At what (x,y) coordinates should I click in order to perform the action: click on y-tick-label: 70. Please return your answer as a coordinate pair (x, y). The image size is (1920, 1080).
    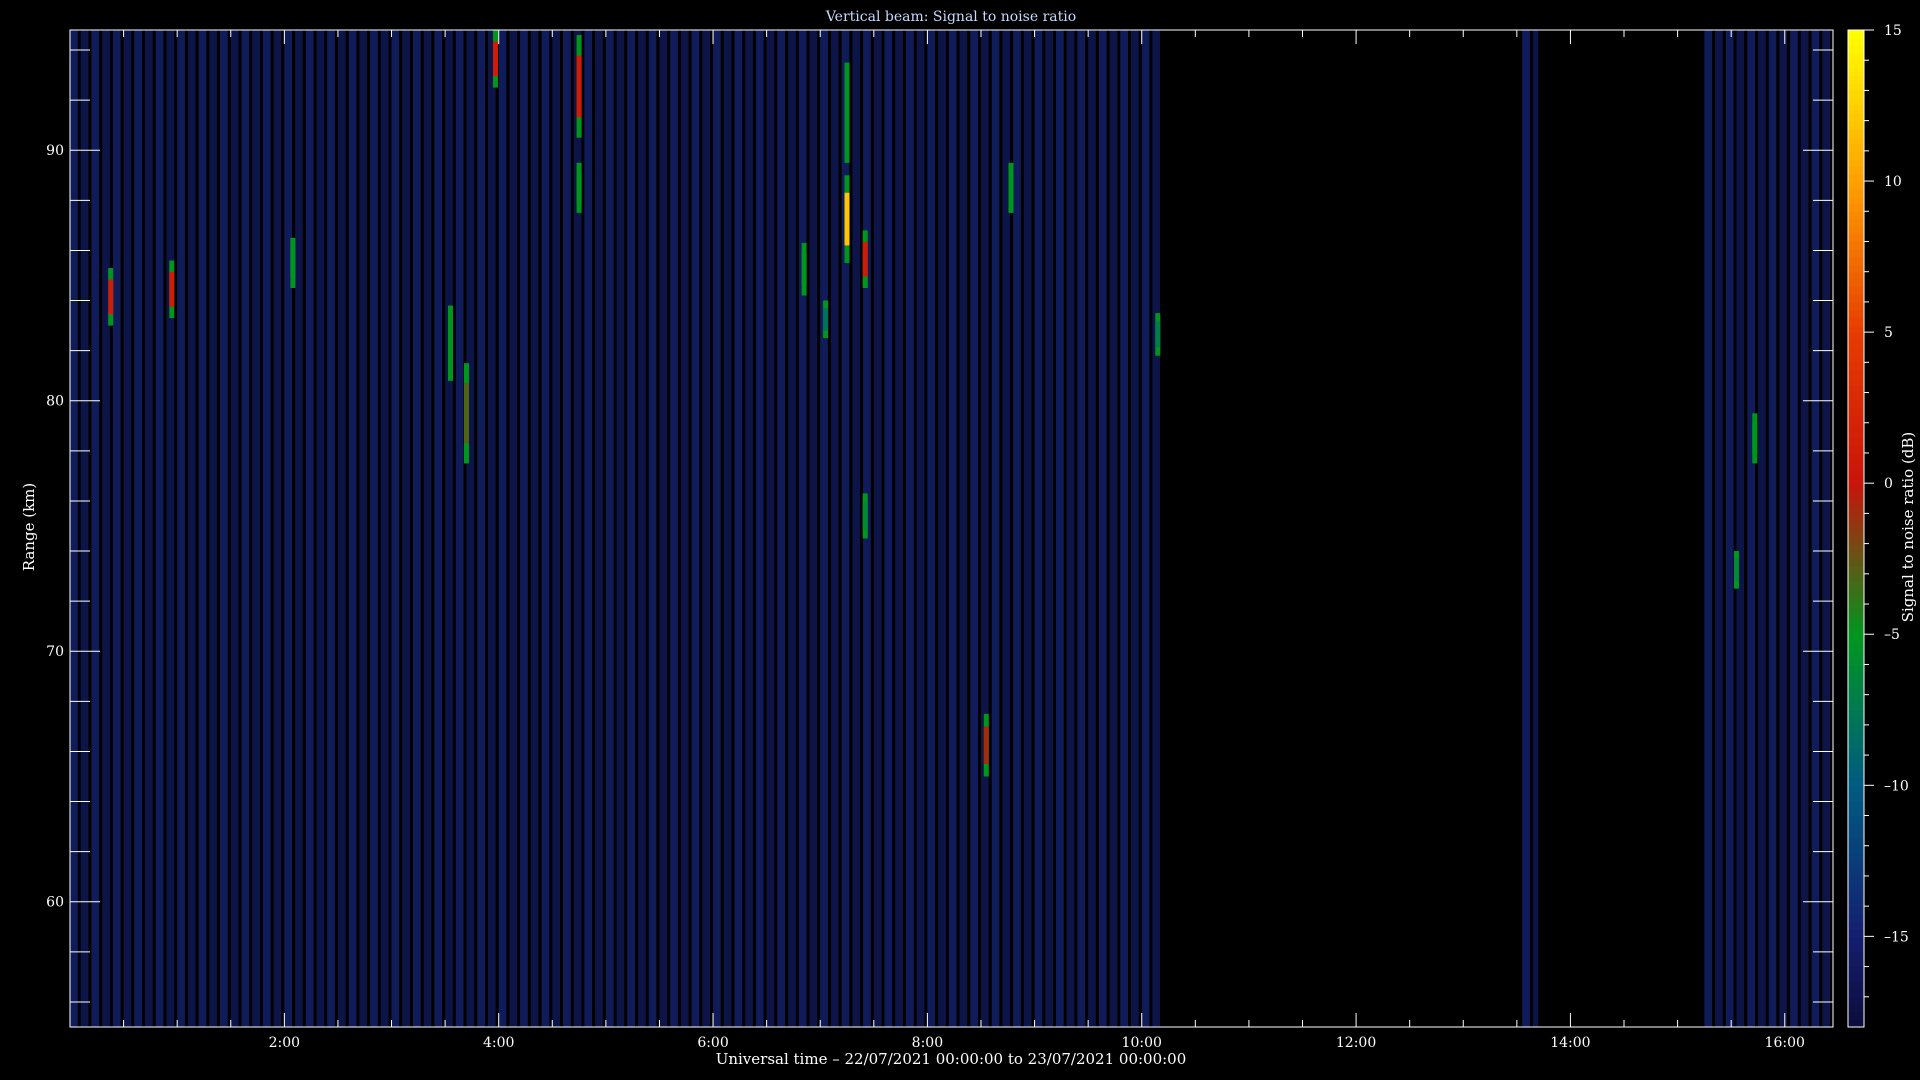
    Looking at the image, I should click on (55, 652).